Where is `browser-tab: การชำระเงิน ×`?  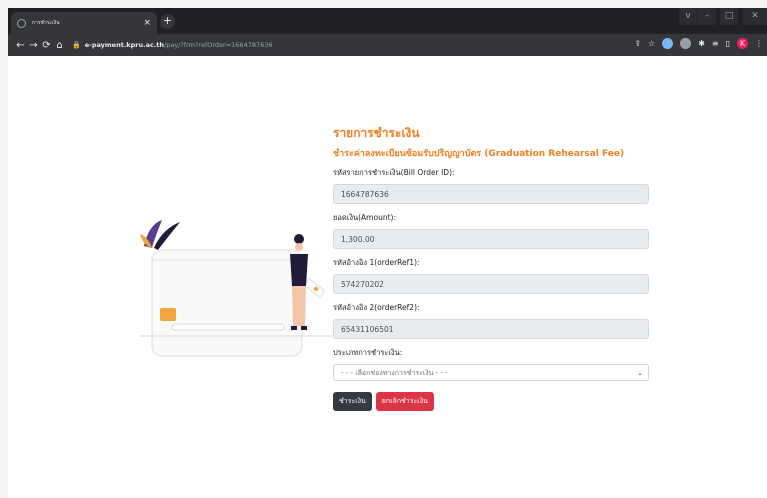 browser-tab: การชำระเงิน × is located at coordinates (84, 23).